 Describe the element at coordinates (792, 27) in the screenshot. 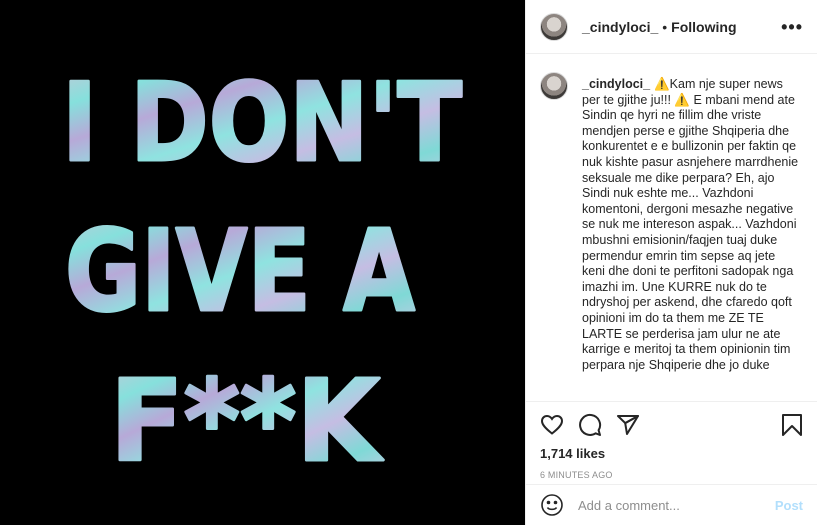

I see `more-horizontal-icon: •••` at that location.